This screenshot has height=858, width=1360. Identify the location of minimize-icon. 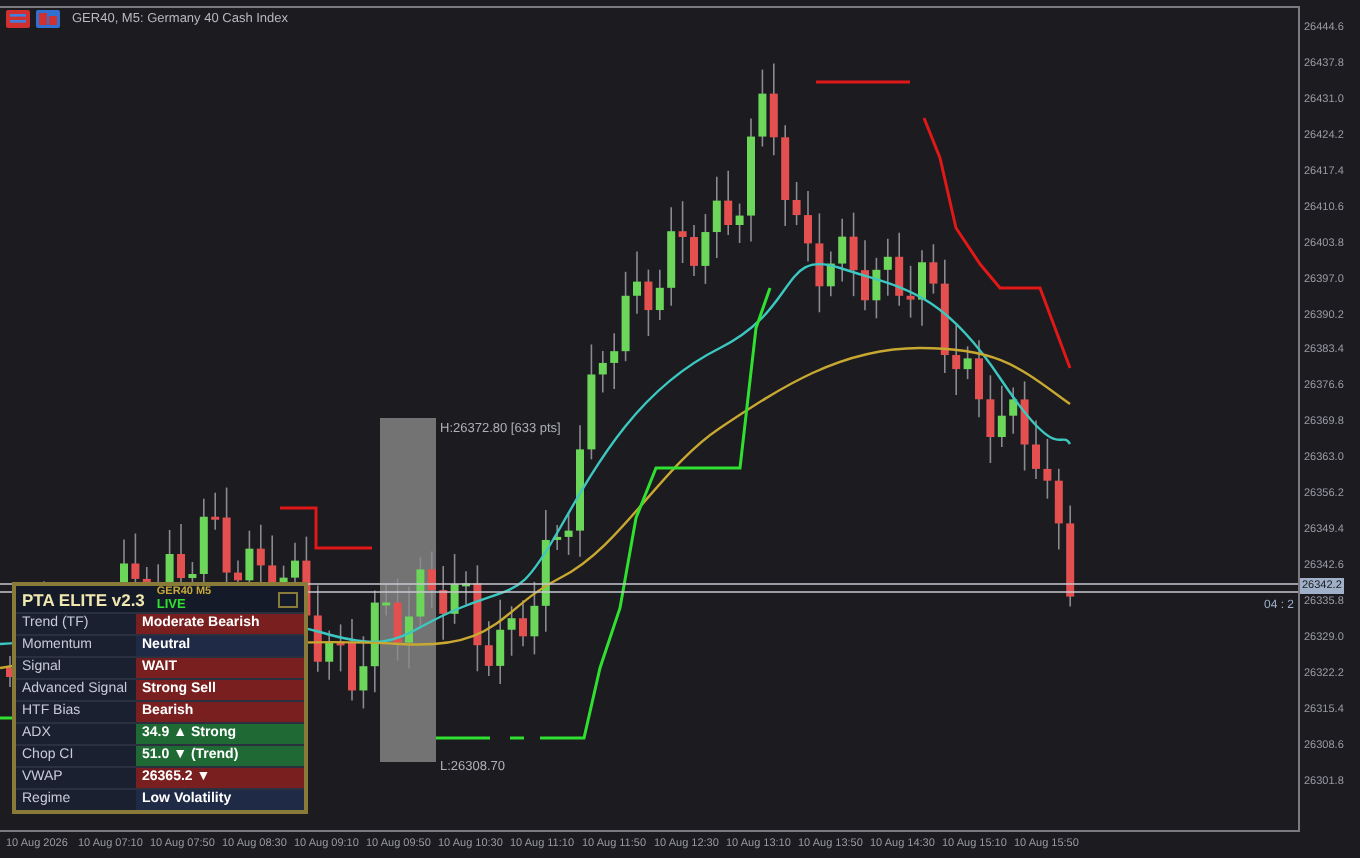
(288, 599).